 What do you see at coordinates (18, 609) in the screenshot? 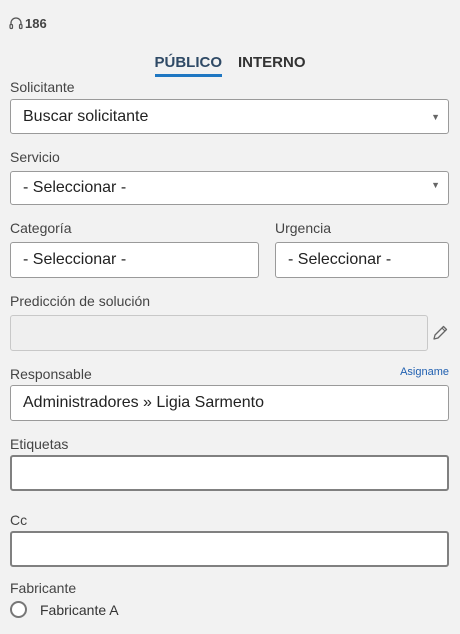
I see `radio-button` at bounding box center [18, 609].